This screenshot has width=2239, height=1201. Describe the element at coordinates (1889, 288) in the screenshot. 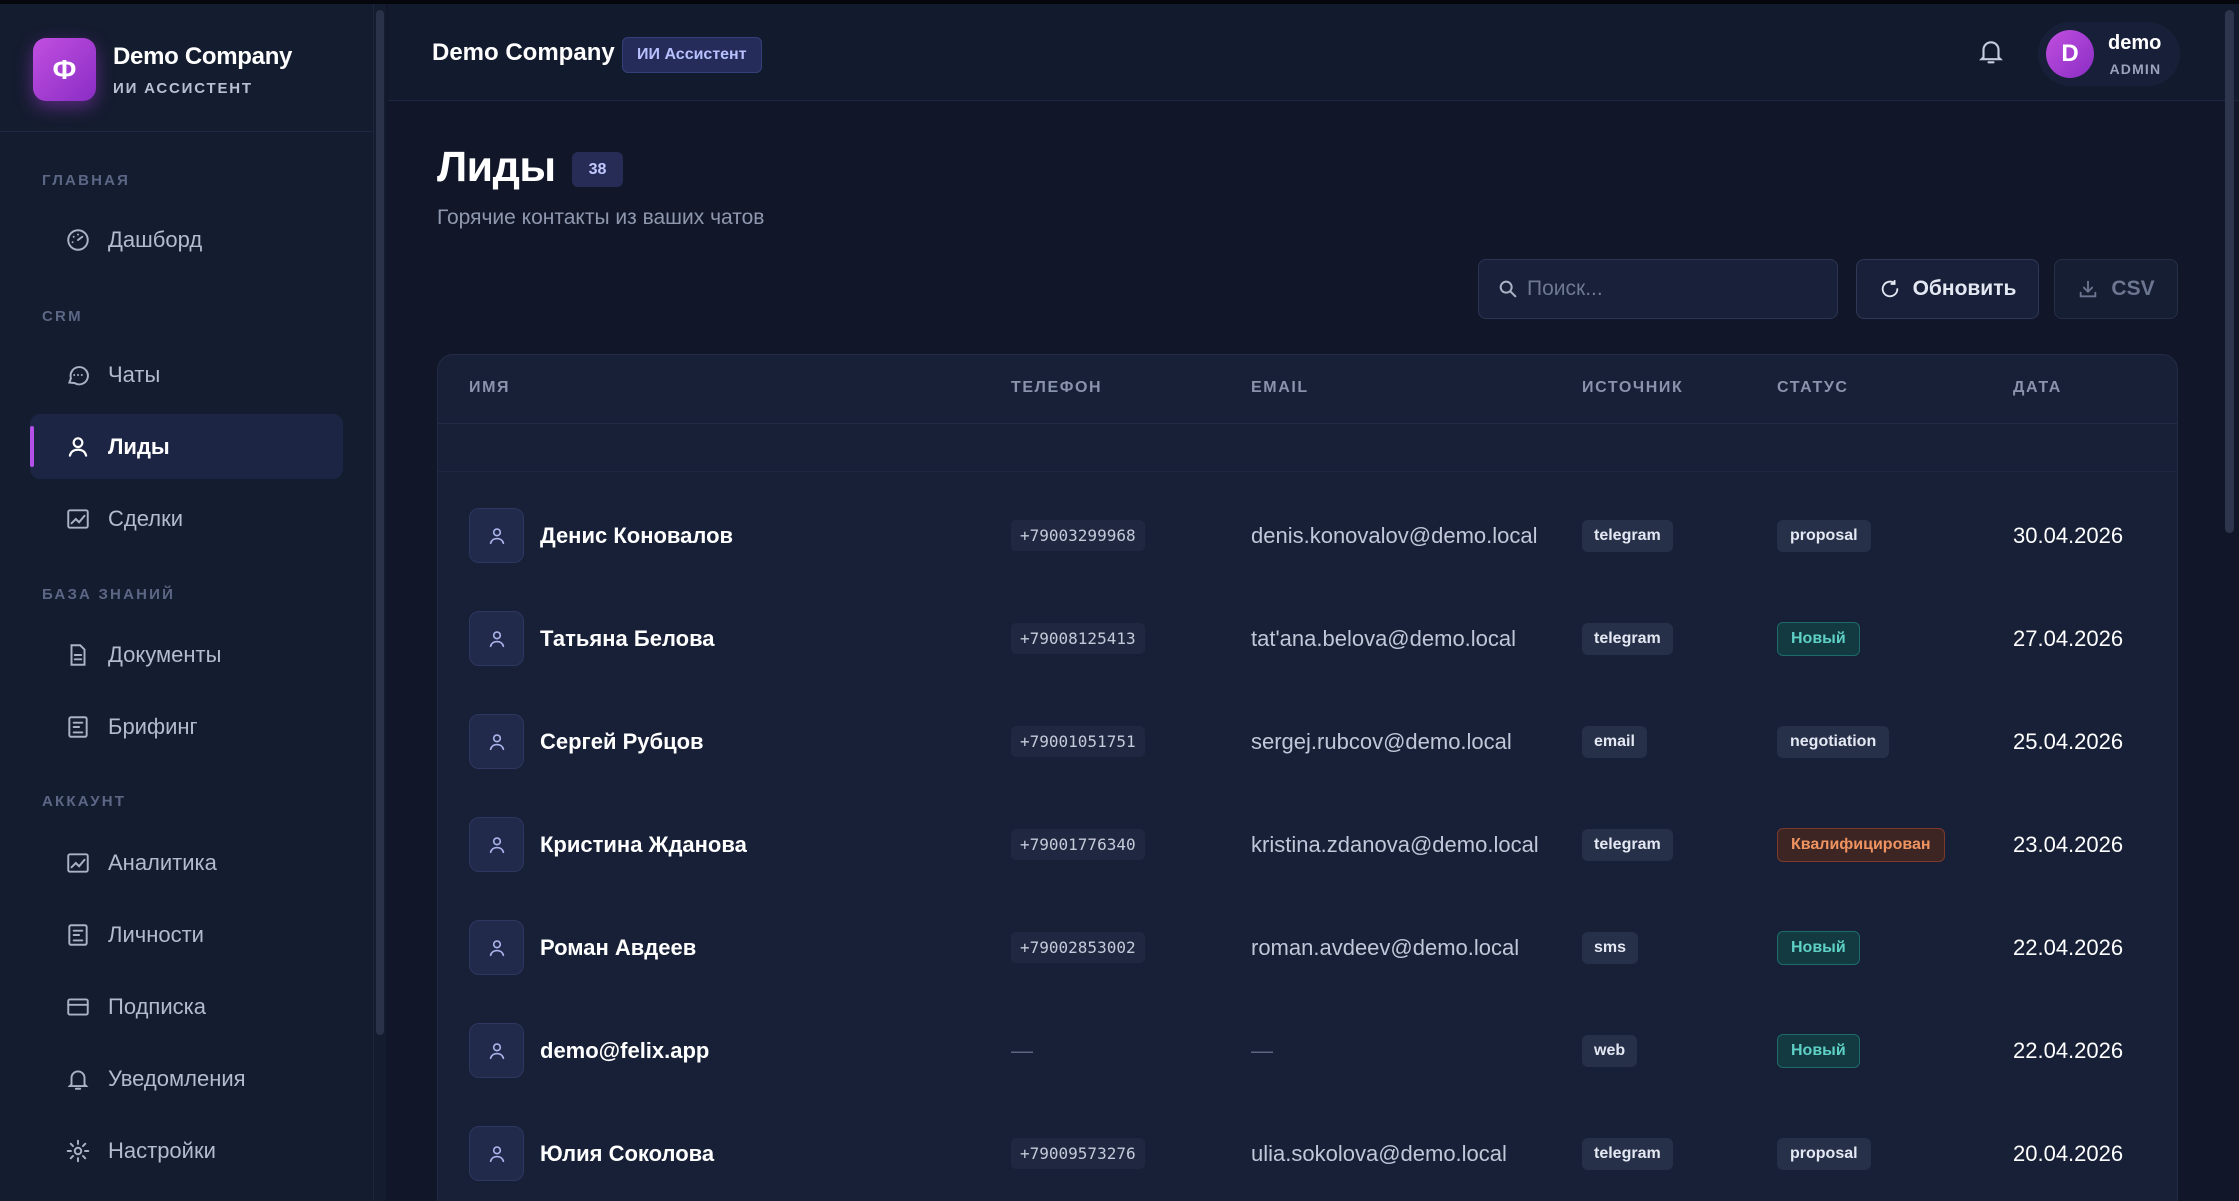

I see `refresh-icon` at that location.